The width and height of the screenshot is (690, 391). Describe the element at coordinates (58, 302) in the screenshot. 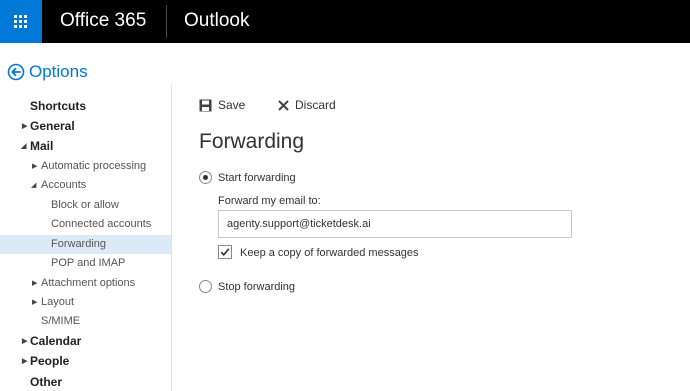

I see `sidebar-item-label: Layout` at that location.